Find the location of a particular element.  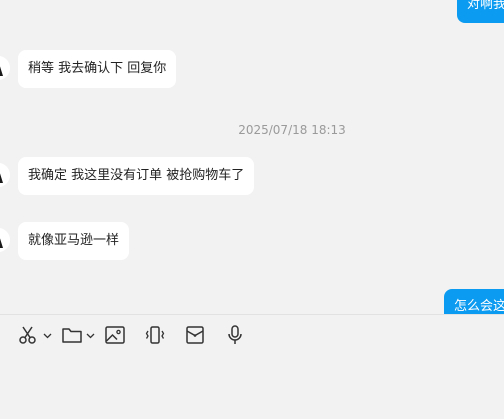

input-toolbar is located at coordinates (252, 335).